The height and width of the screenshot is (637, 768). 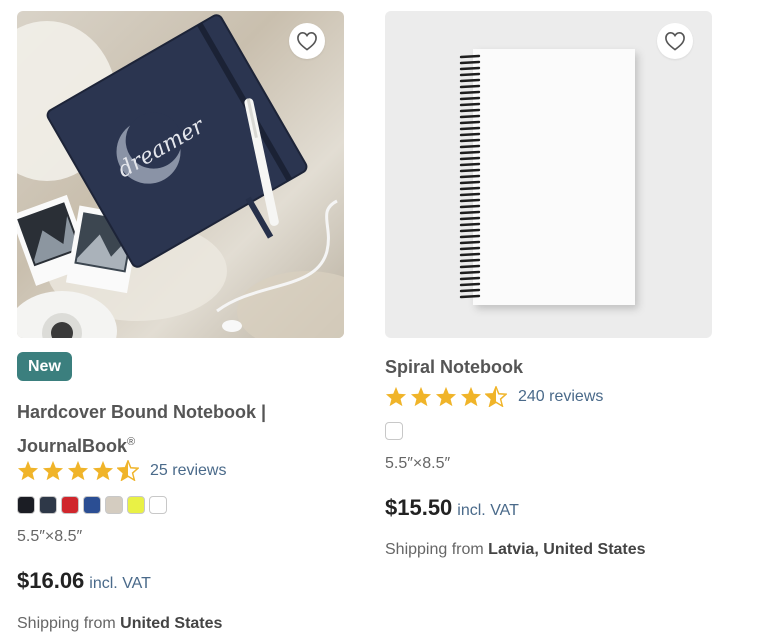 I want to click on product-price: $16.06 incl. VAT, so click(x=84, y=581).